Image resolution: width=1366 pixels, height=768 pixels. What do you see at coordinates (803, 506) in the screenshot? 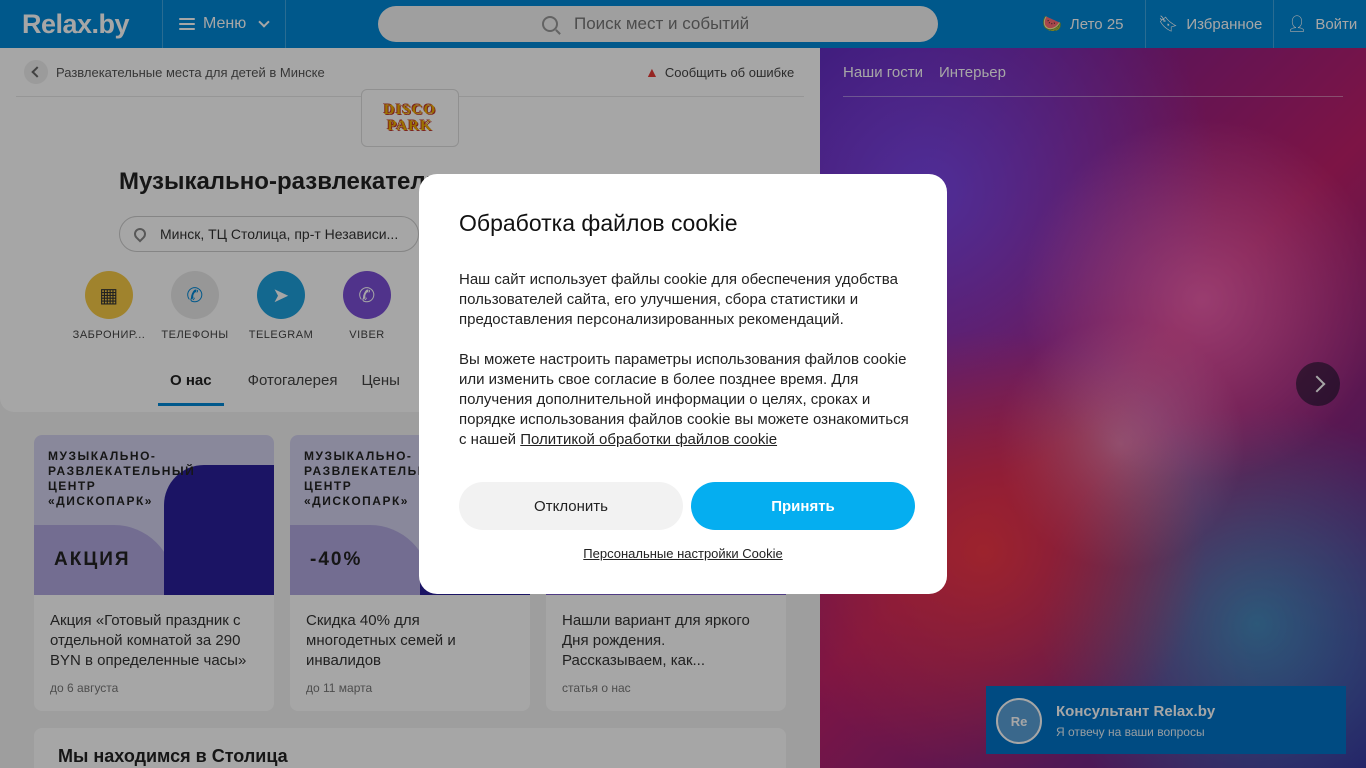
I see `accept-button: Принять` at bounding box center [803, 506].